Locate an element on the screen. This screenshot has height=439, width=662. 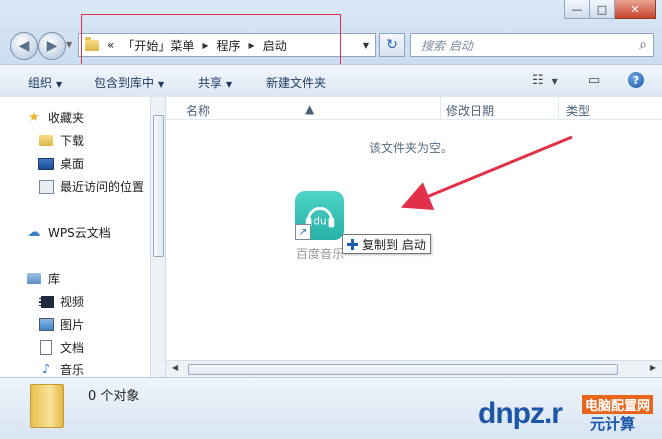
watermark-top-text: 电脑配置网 is located at coordinates (618, 404).